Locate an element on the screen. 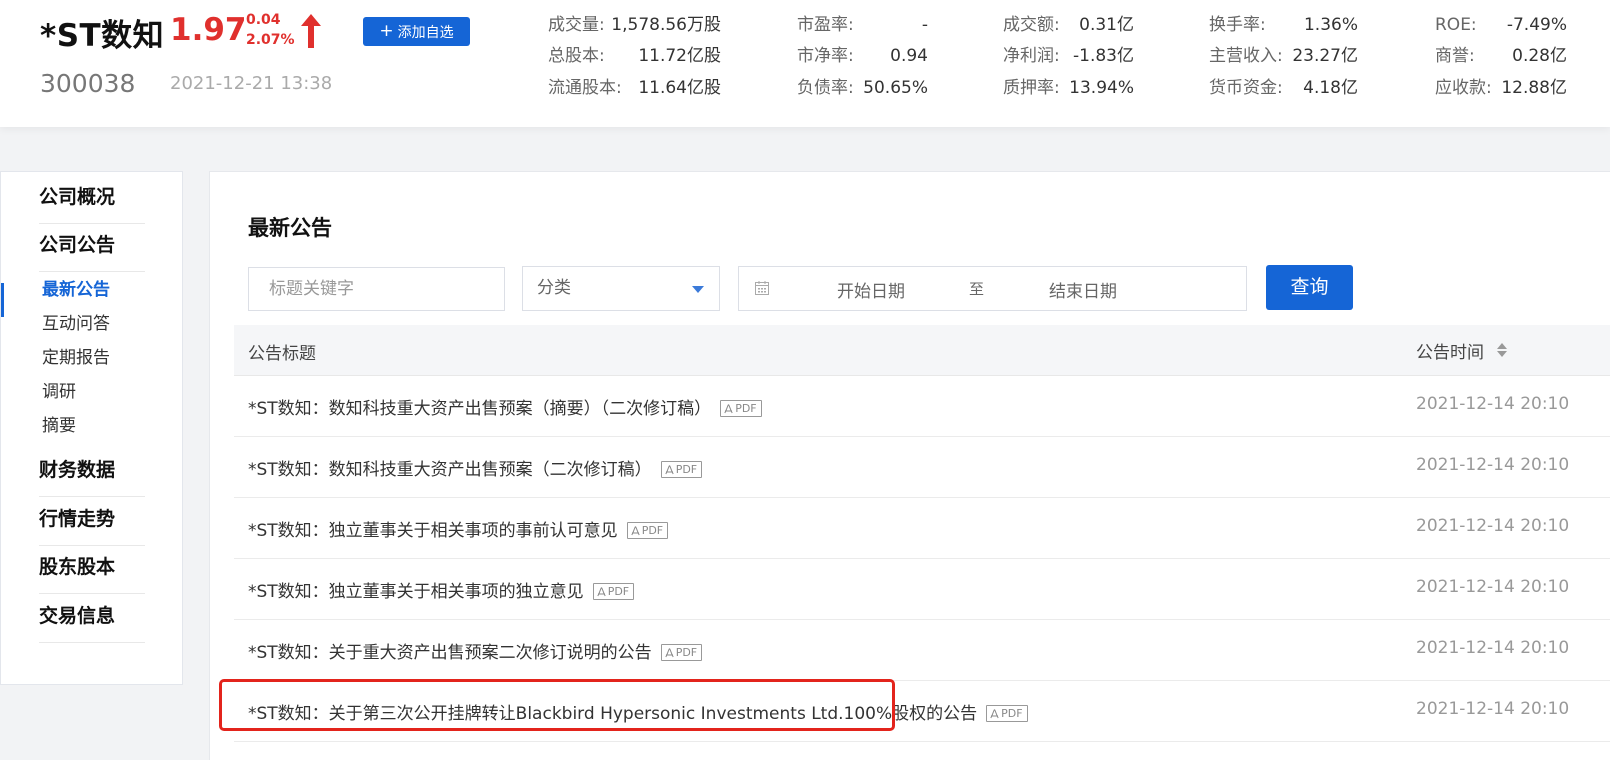 The image size is (1610, 760). metric-item: 成交额: 0.31亿 is located at coordinates (1068, 25).